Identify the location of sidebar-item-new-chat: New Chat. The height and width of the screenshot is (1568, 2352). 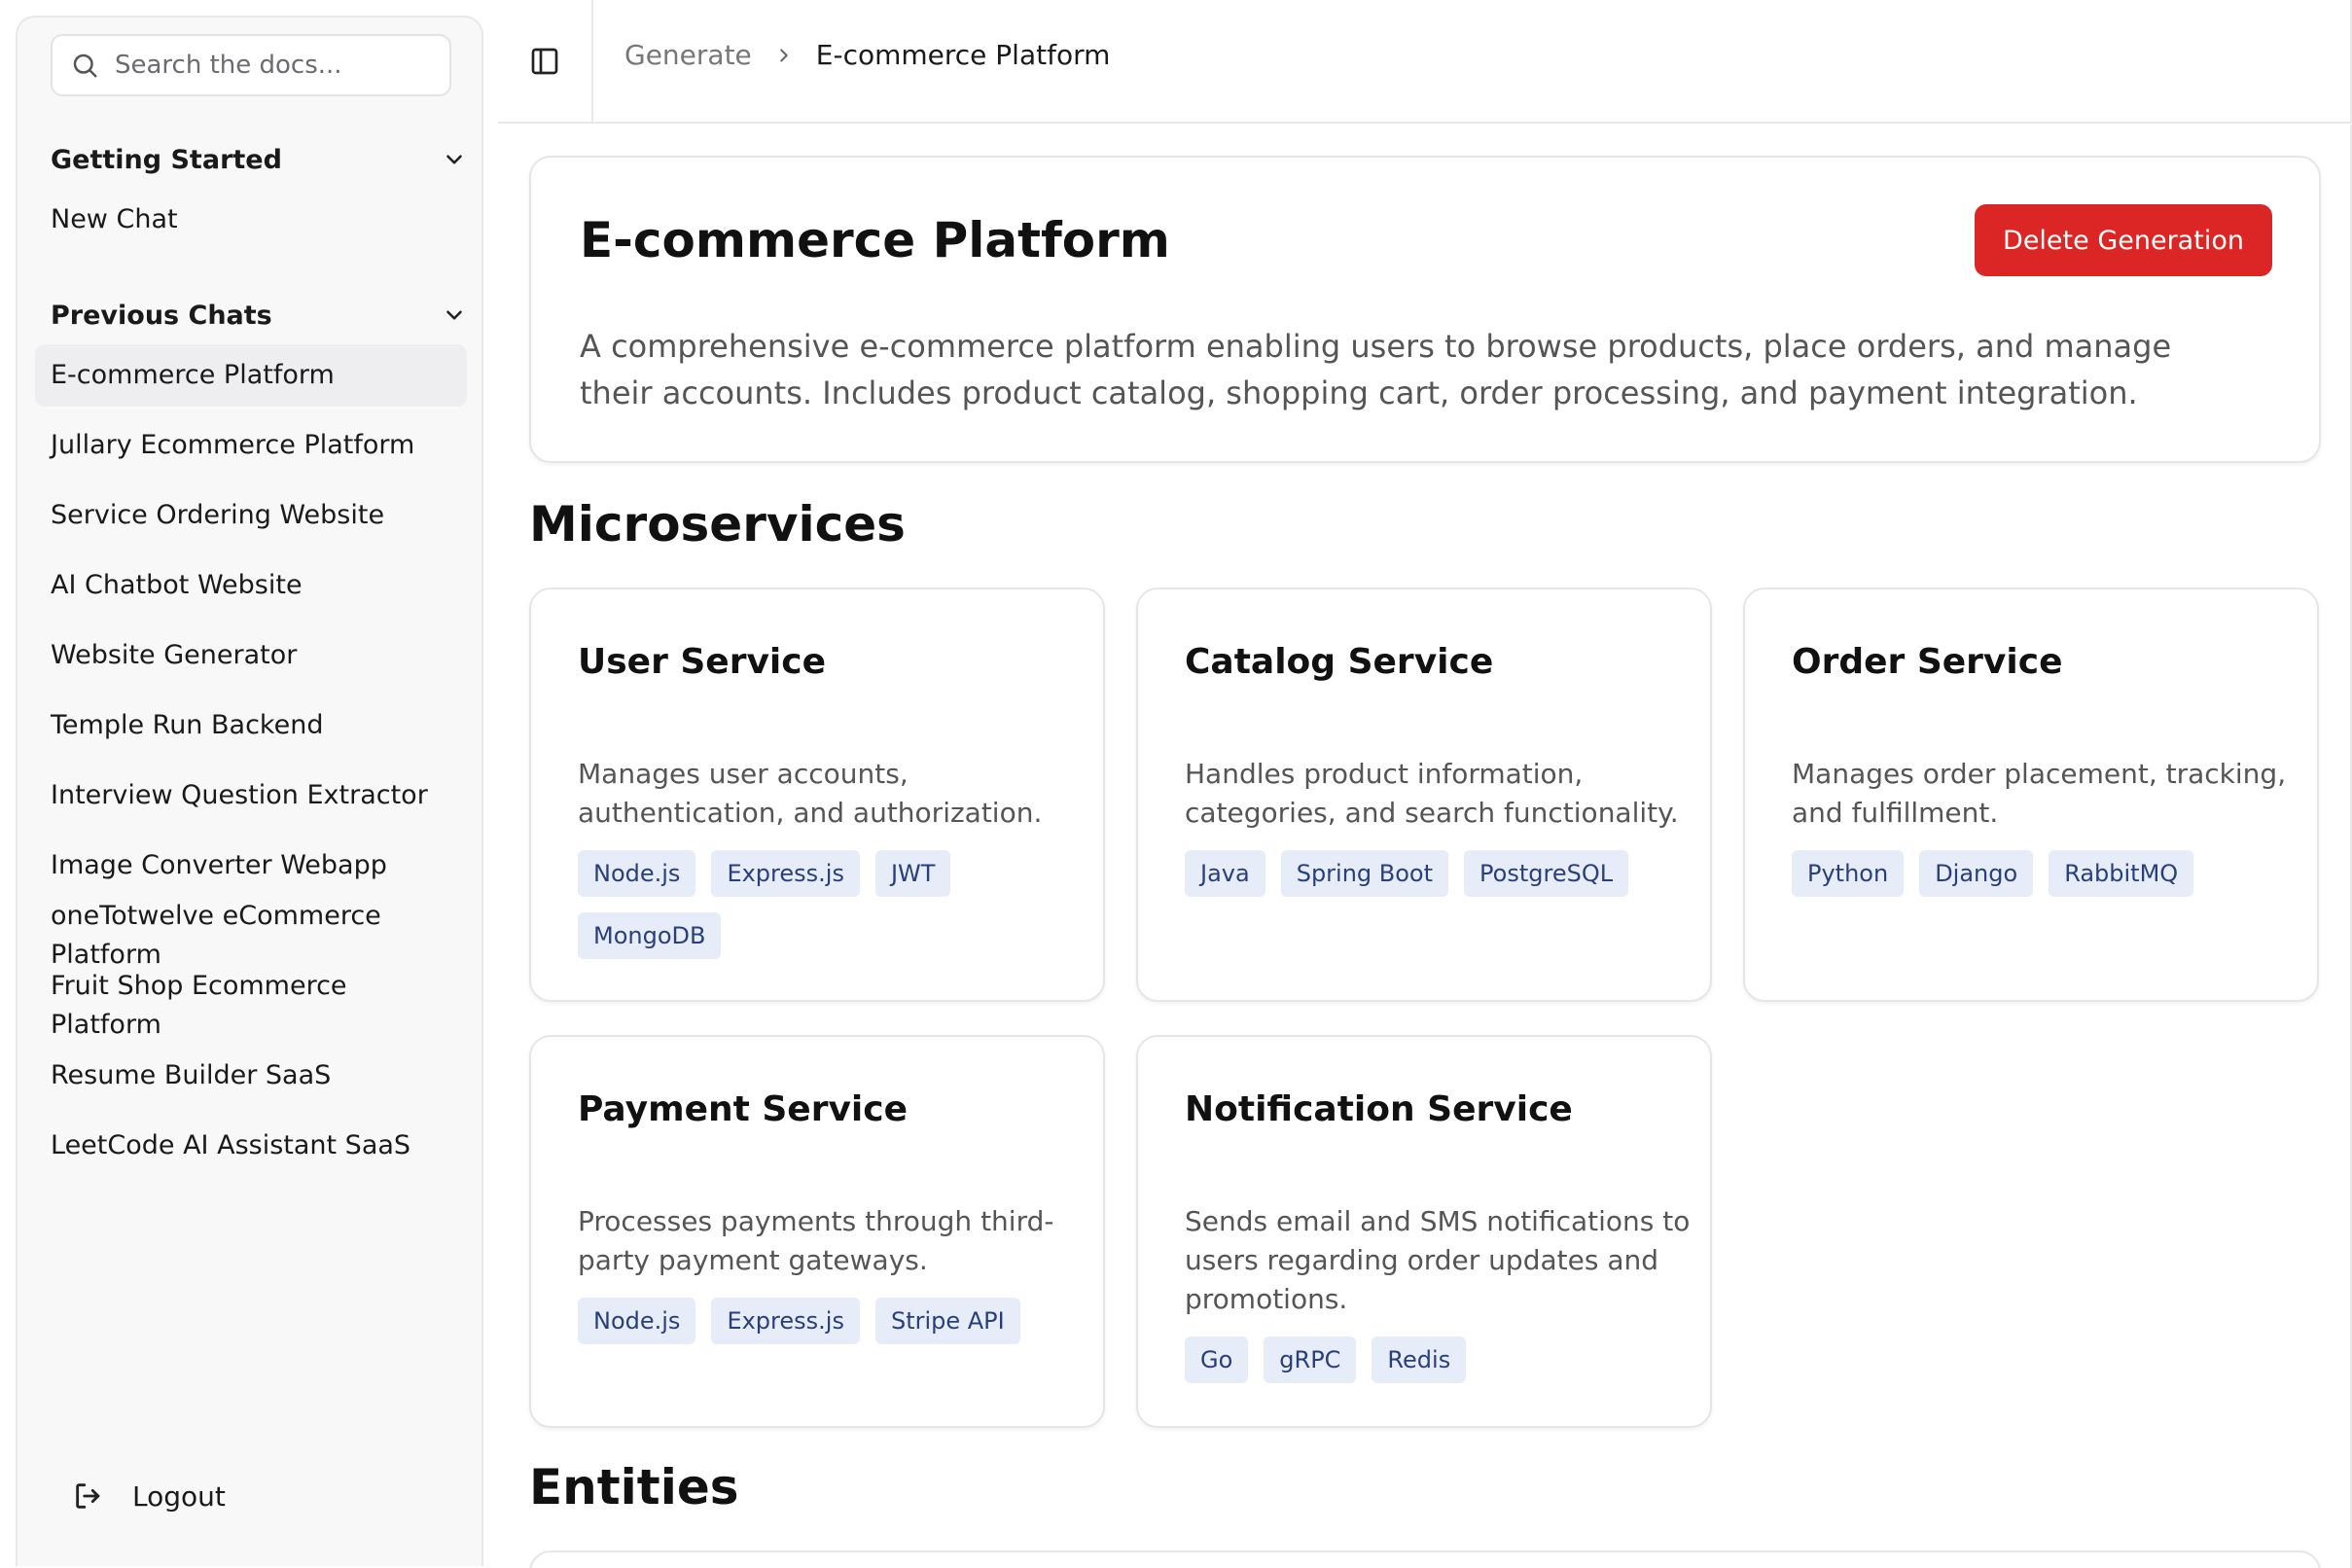
(251, 219).